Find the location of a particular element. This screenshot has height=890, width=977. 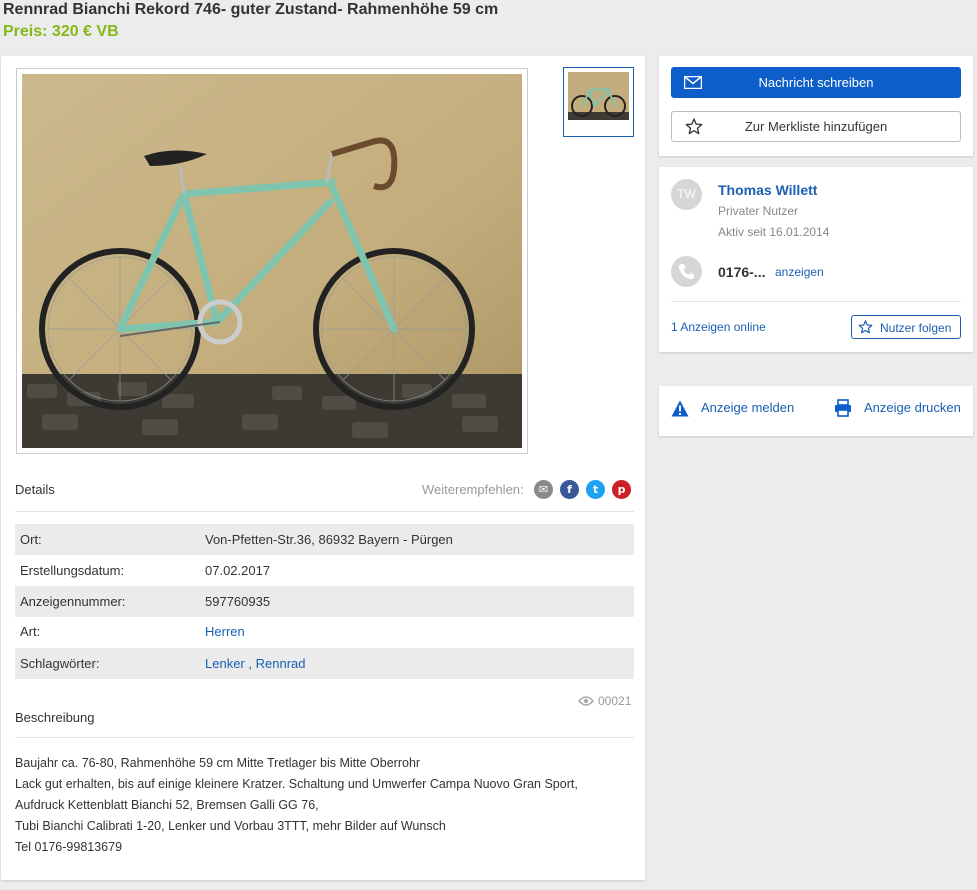

description-heading: Beschreibung is located at coordinates (55, 717).